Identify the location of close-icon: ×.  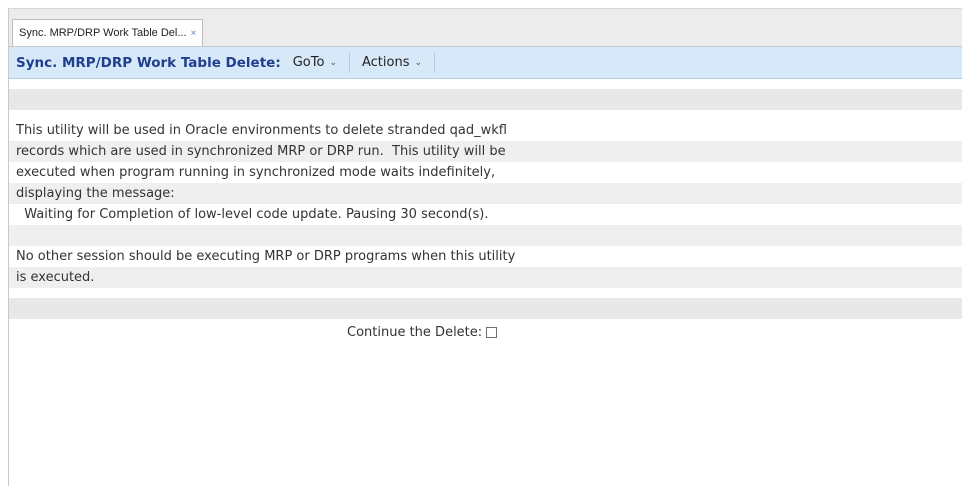
(194, 33).